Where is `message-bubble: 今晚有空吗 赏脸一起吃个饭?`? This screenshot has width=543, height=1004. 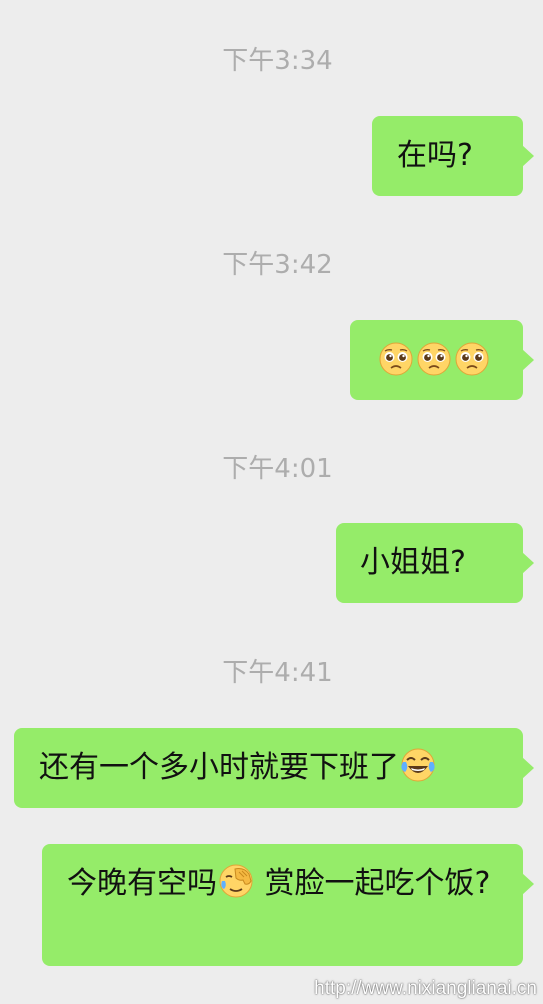
message-bubble: 今晚有空吗 赏脸一起吃个饭? is located at coordinates (288, 905).